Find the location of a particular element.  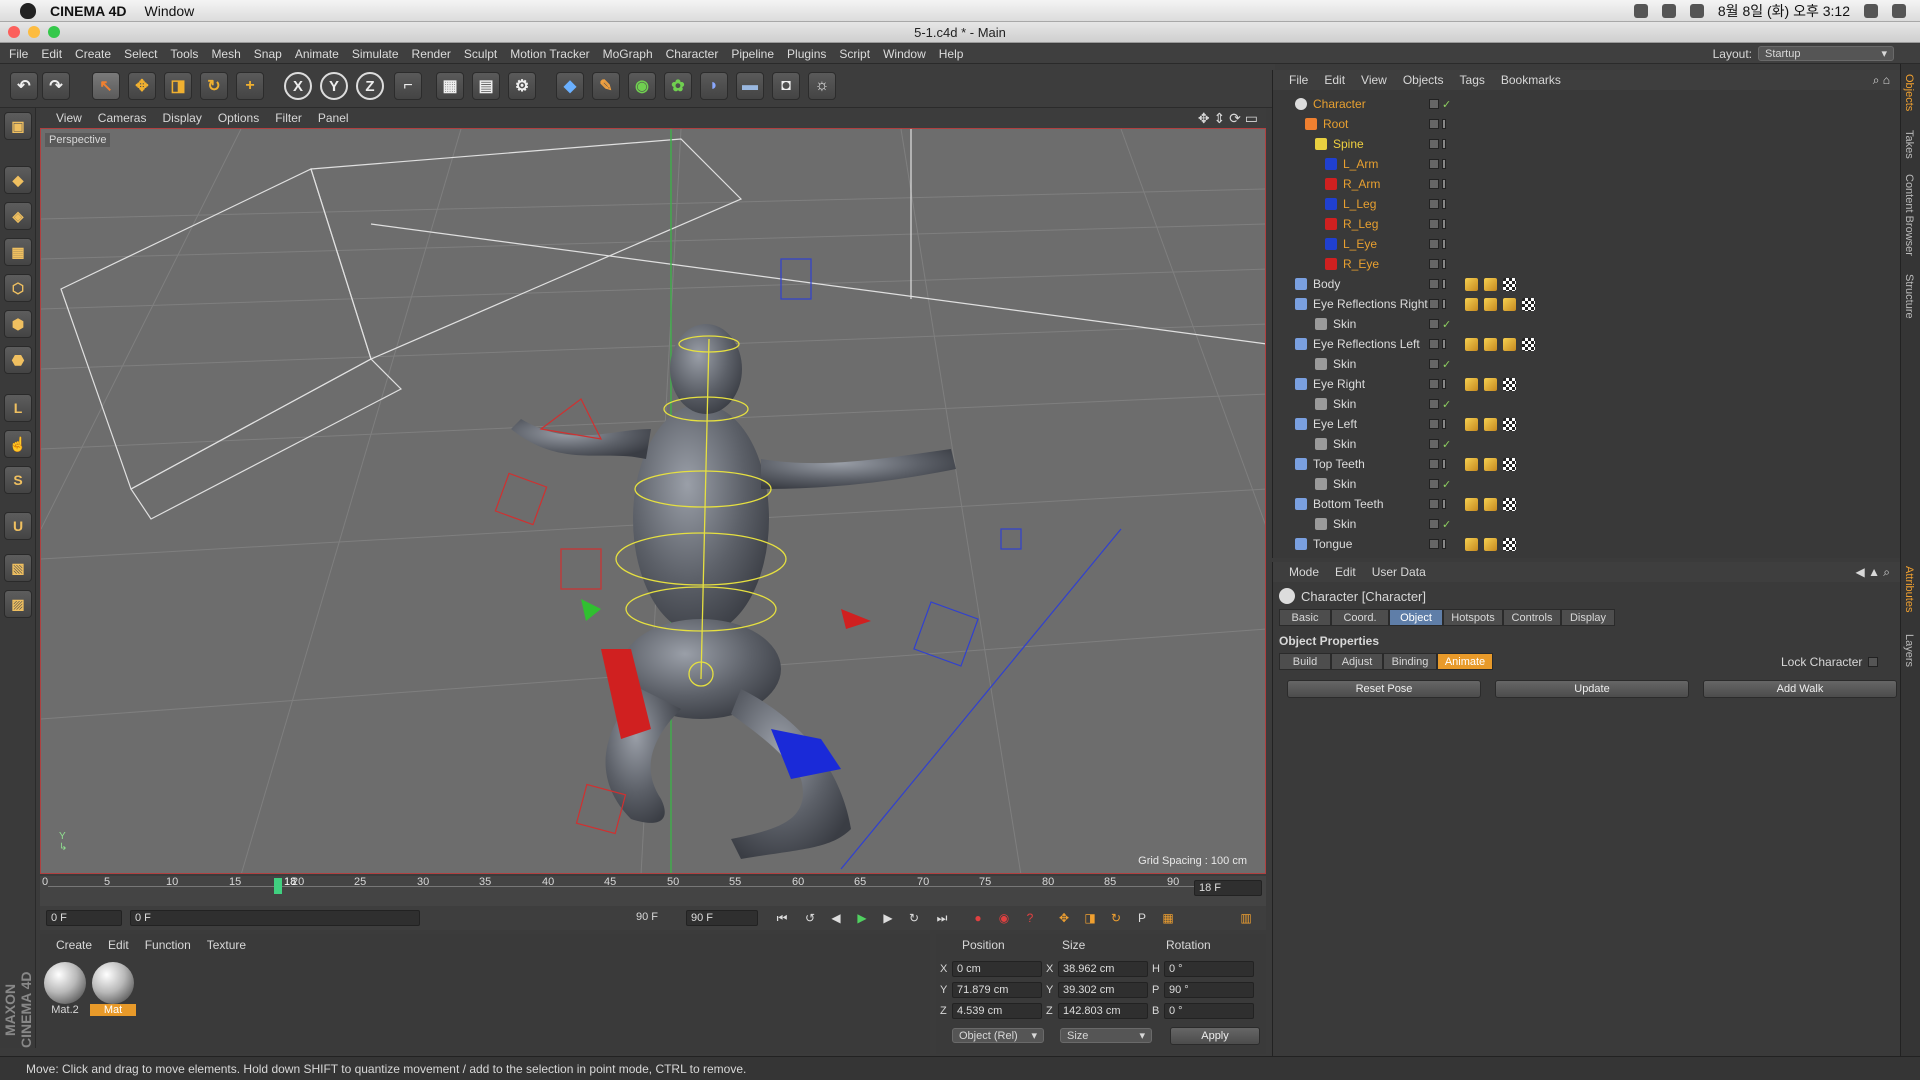

object-row: L_Eye is located at coordinates (1578, 244).